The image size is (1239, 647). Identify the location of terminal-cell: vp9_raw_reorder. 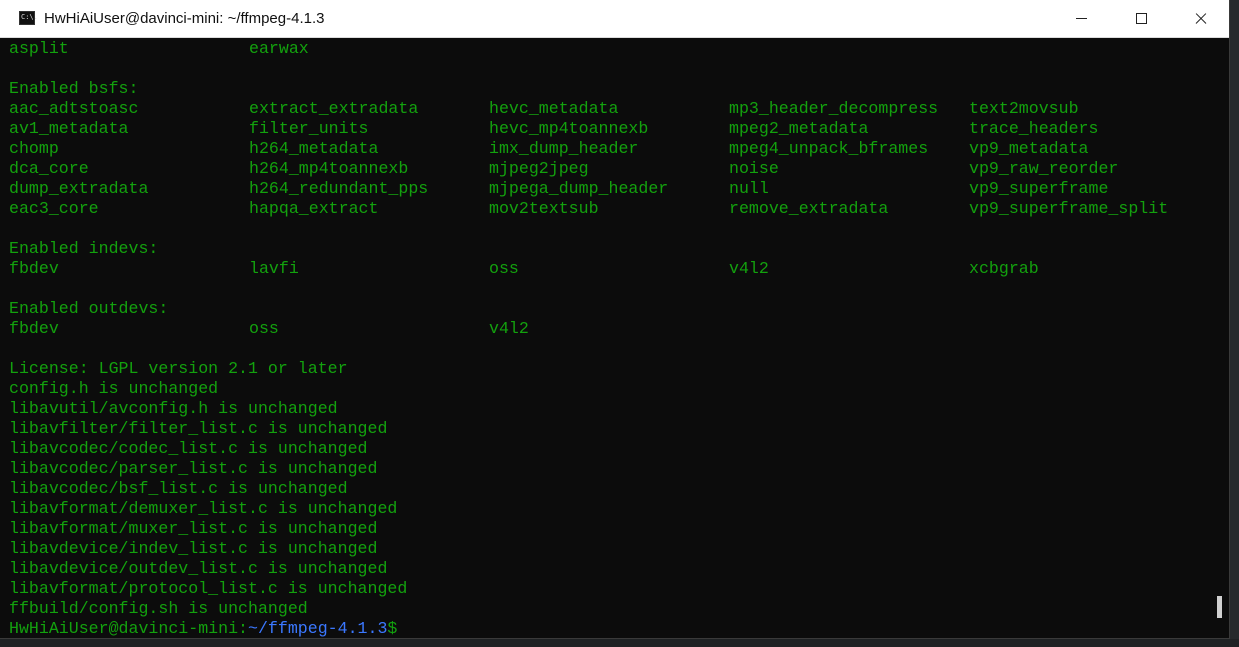
(1044, 168).